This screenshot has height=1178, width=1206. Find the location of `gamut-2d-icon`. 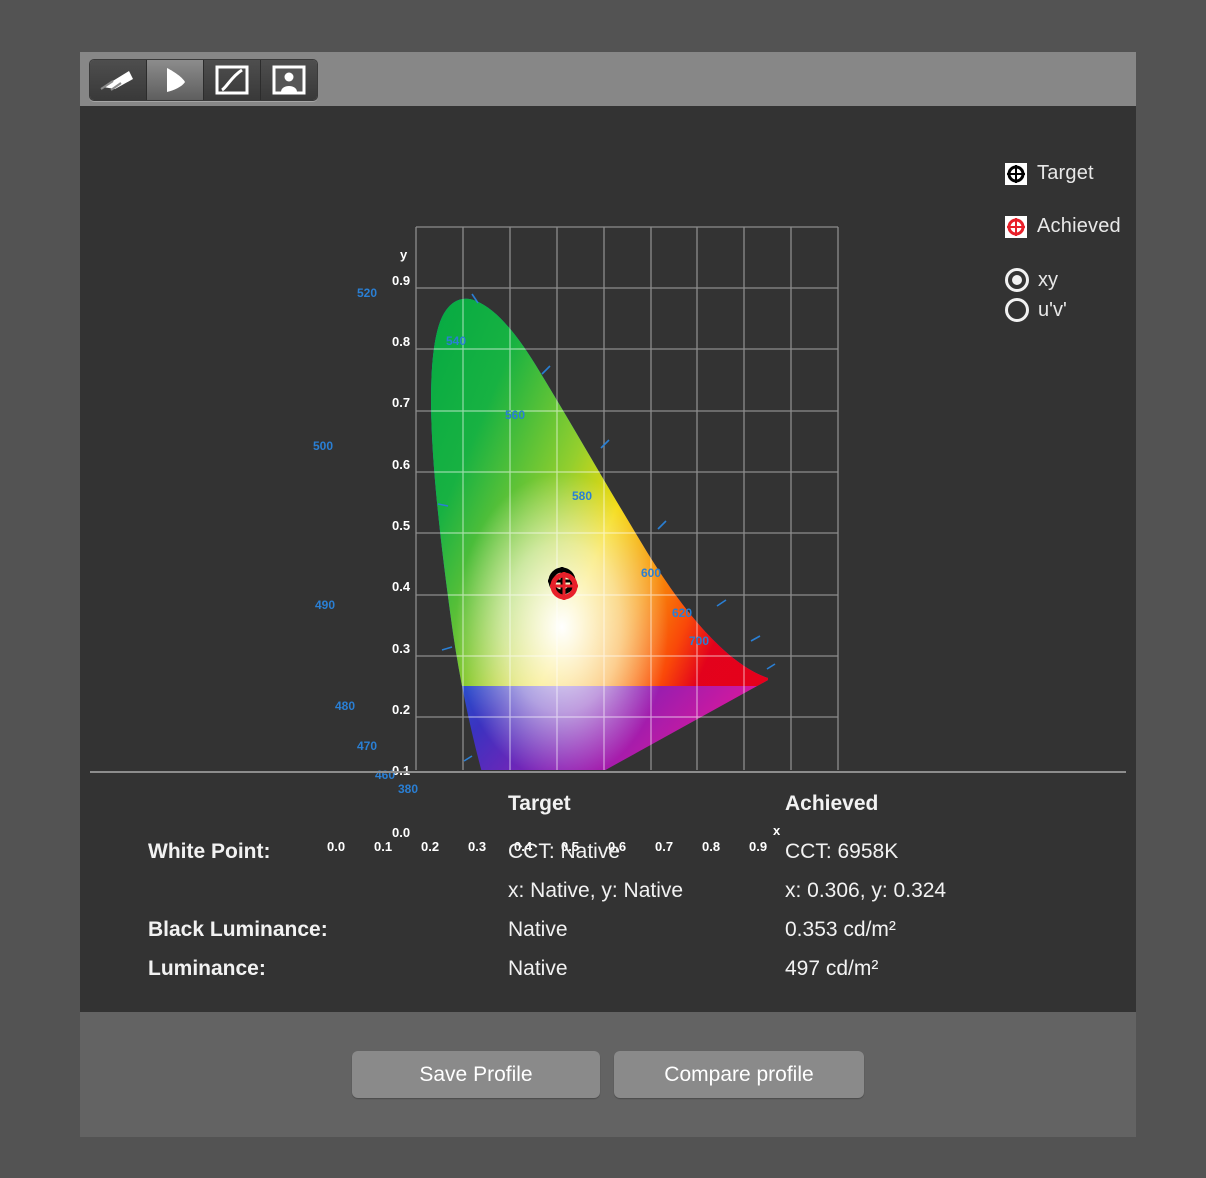

gamut-2d-icon is located at coordinates (176, 80).